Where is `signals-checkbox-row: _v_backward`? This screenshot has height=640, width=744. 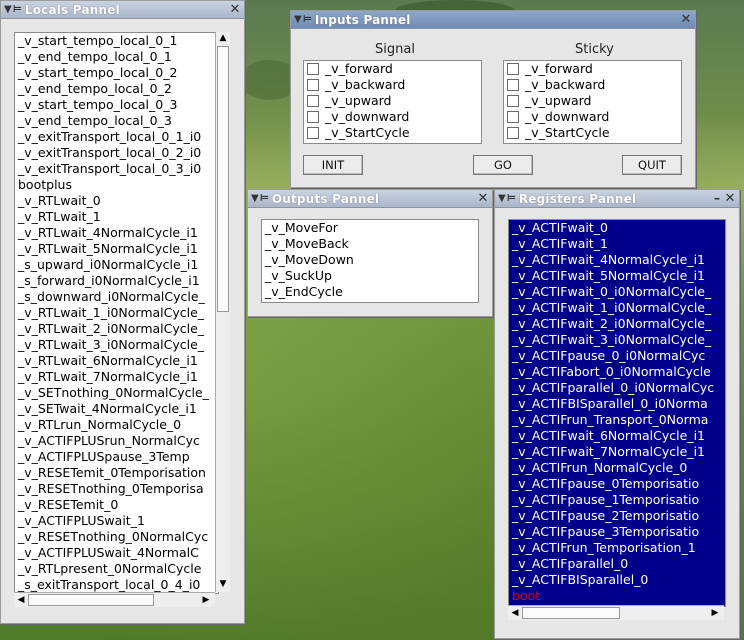
signals-checkbox-row: _v_backward is located at coordinates (392, 85).